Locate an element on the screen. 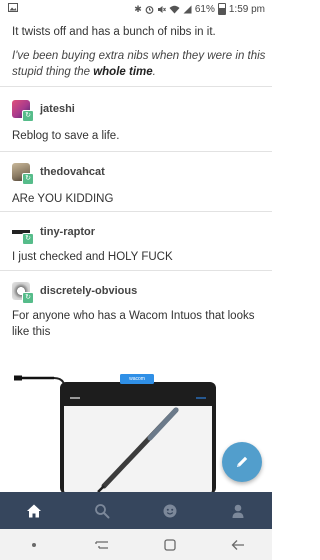 Image resolution: width=320 pixels, height=560 pixels. account-icon is located at coordinates (238, 511).